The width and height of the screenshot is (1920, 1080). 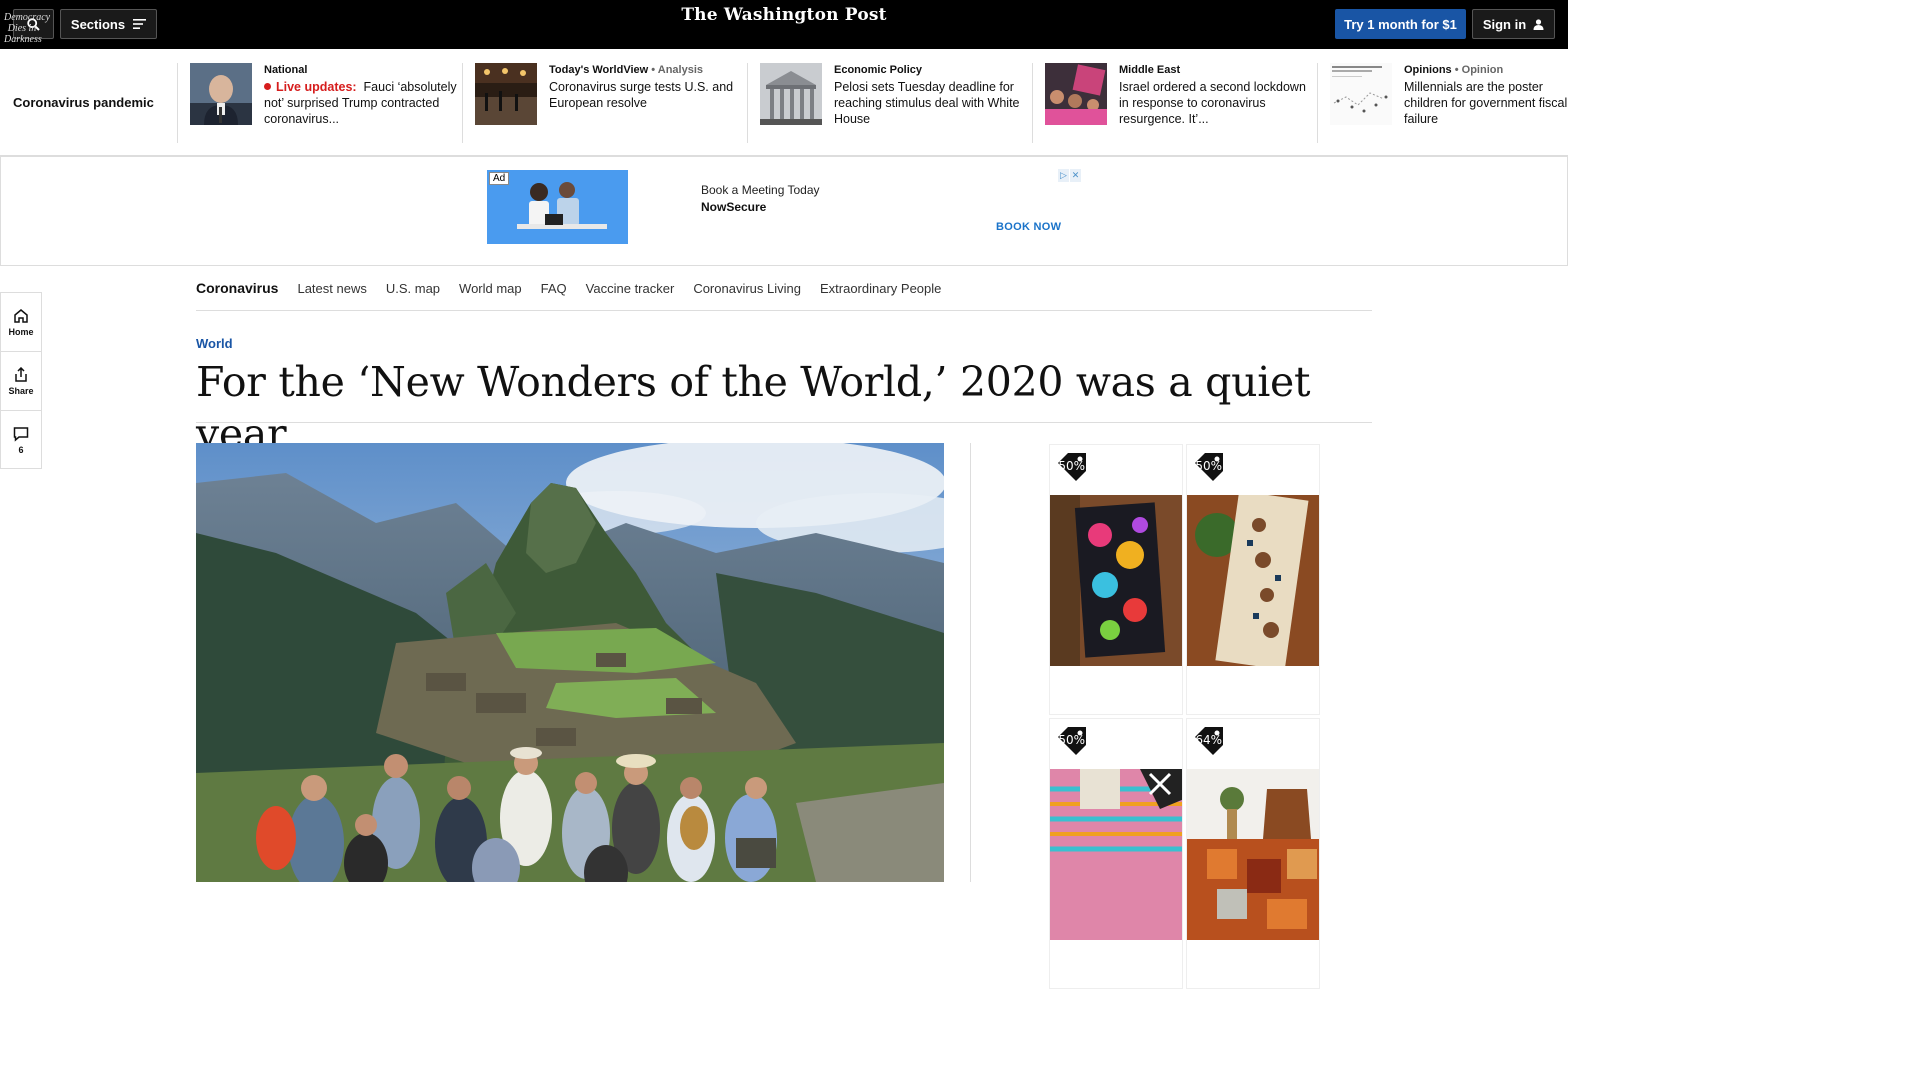 I want to click on strip-kicker-sub: • Opinion, so click(x=1479, y=70).